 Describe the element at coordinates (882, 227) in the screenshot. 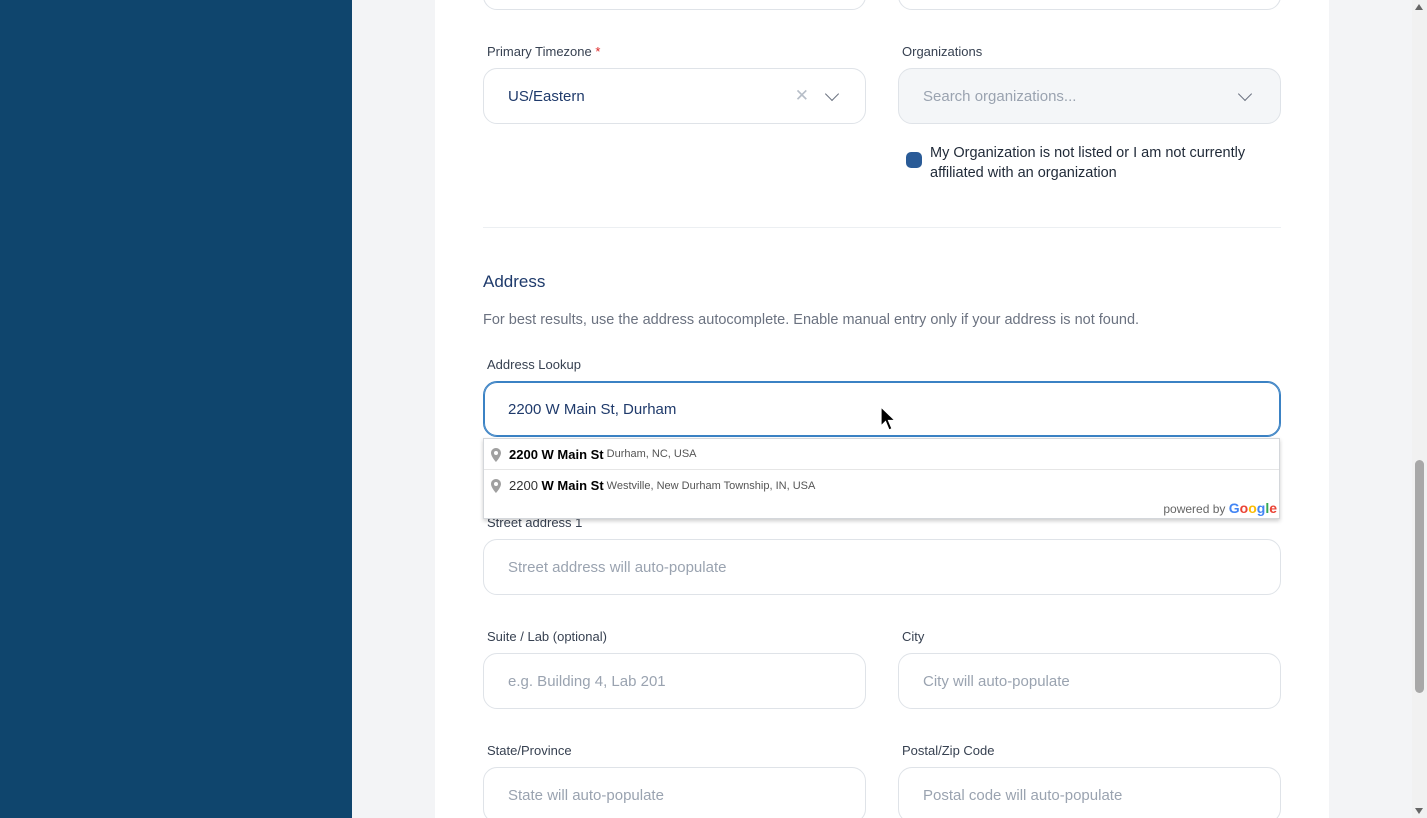

I see `section-divider` at that location.